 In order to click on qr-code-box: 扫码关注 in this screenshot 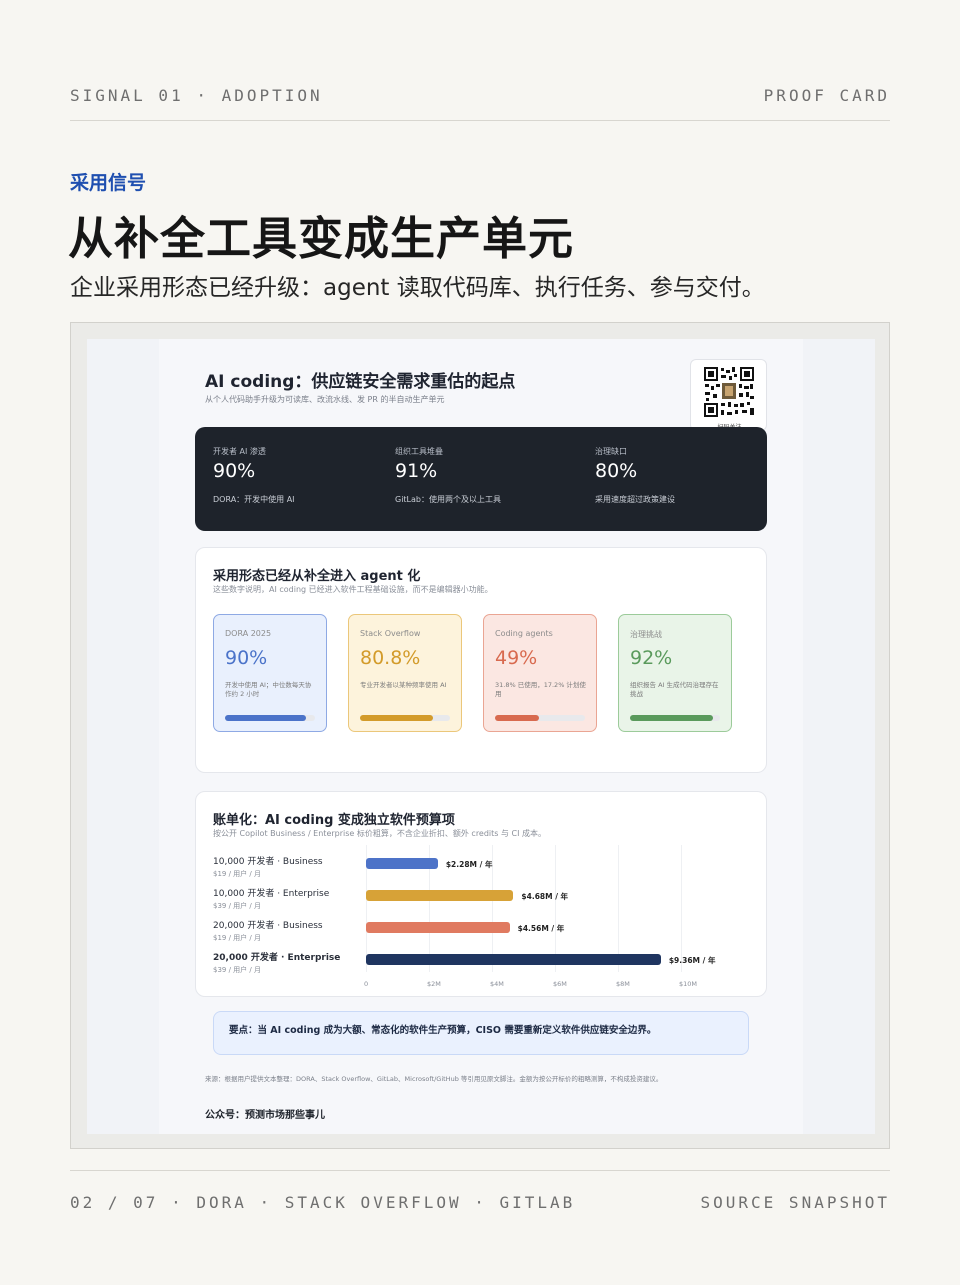, I will do `click(728, 395)`.